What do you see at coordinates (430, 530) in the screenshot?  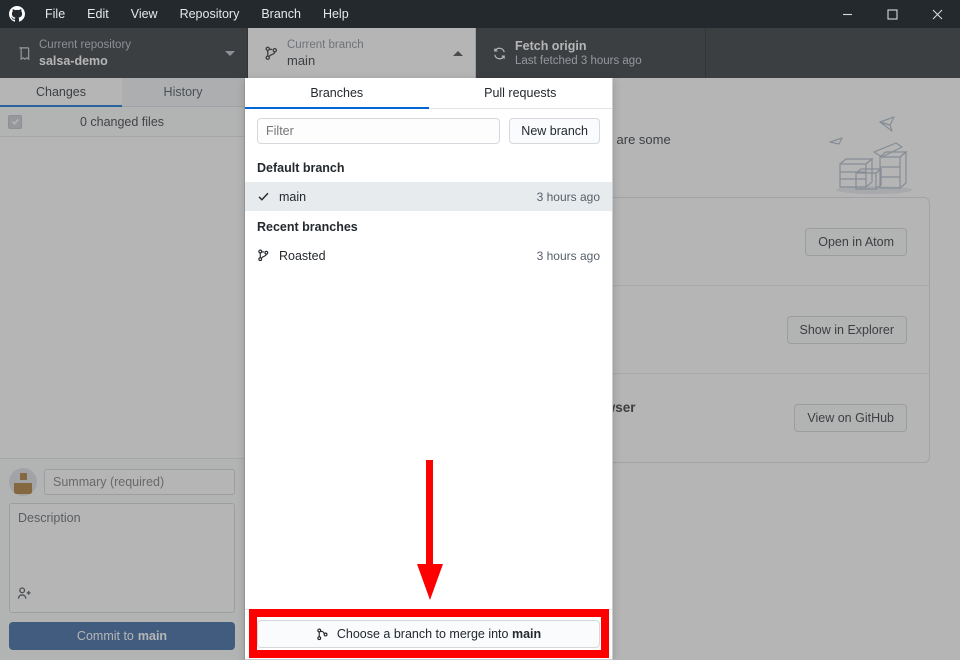 I see `annotation-arrow` at bounding box center [430, 530].